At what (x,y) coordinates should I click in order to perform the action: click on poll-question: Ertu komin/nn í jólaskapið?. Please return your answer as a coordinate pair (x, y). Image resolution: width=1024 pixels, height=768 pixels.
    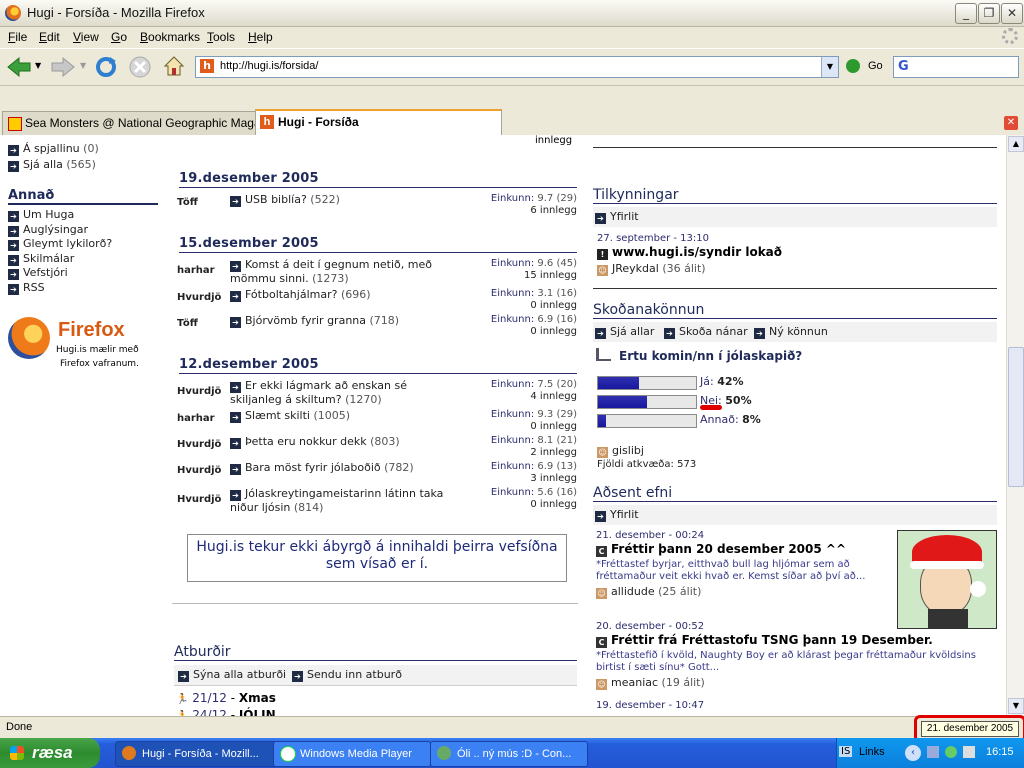
    Looking at the image, I should click on (699, 355).